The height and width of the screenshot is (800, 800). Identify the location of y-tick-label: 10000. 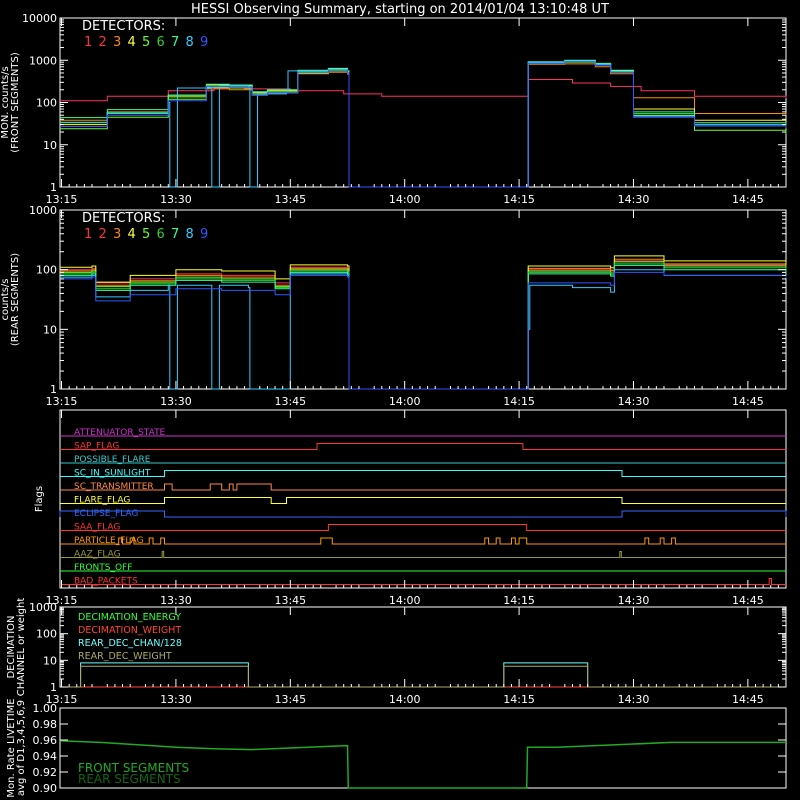
(39, 18).